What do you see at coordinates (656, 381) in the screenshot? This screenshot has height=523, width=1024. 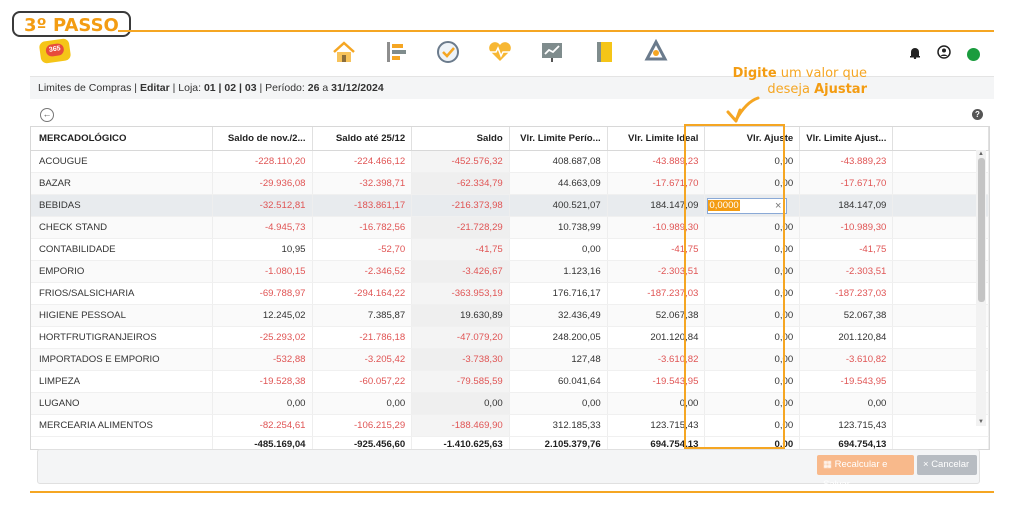 I see `cell-c5: -19.543,95` at bounding box center [656, 381].